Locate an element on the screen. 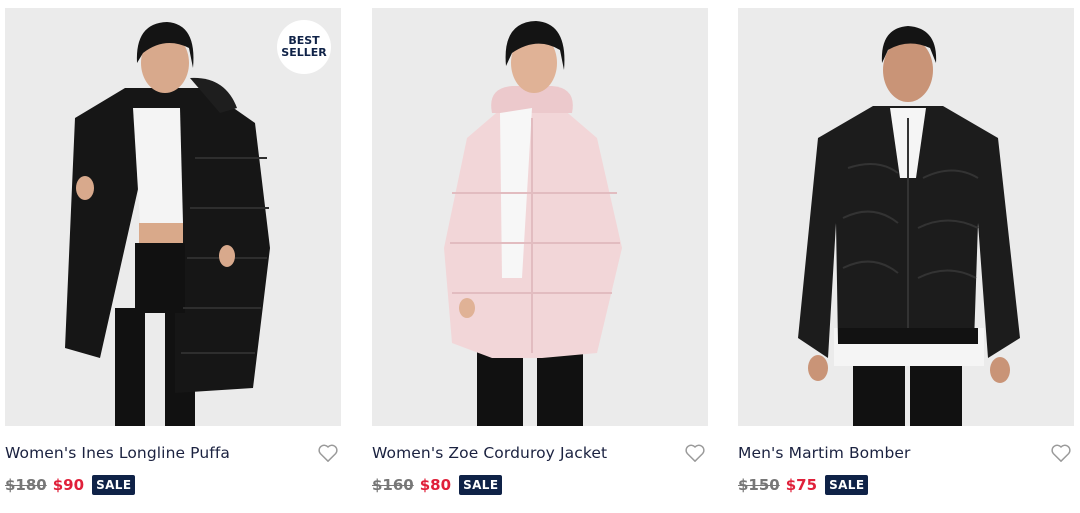 The image size is (1080, 513). product-title-link: Men's Martim Bomber is located at coordinates (824, 453).